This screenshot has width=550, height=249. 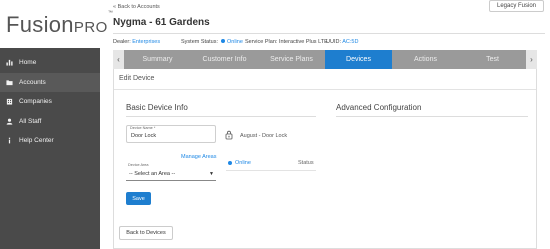 What do you see at coordinates (36, 141) in the screenshot?
I see `sidebar-item-label: Help Center` at bounding box center [36, 141].